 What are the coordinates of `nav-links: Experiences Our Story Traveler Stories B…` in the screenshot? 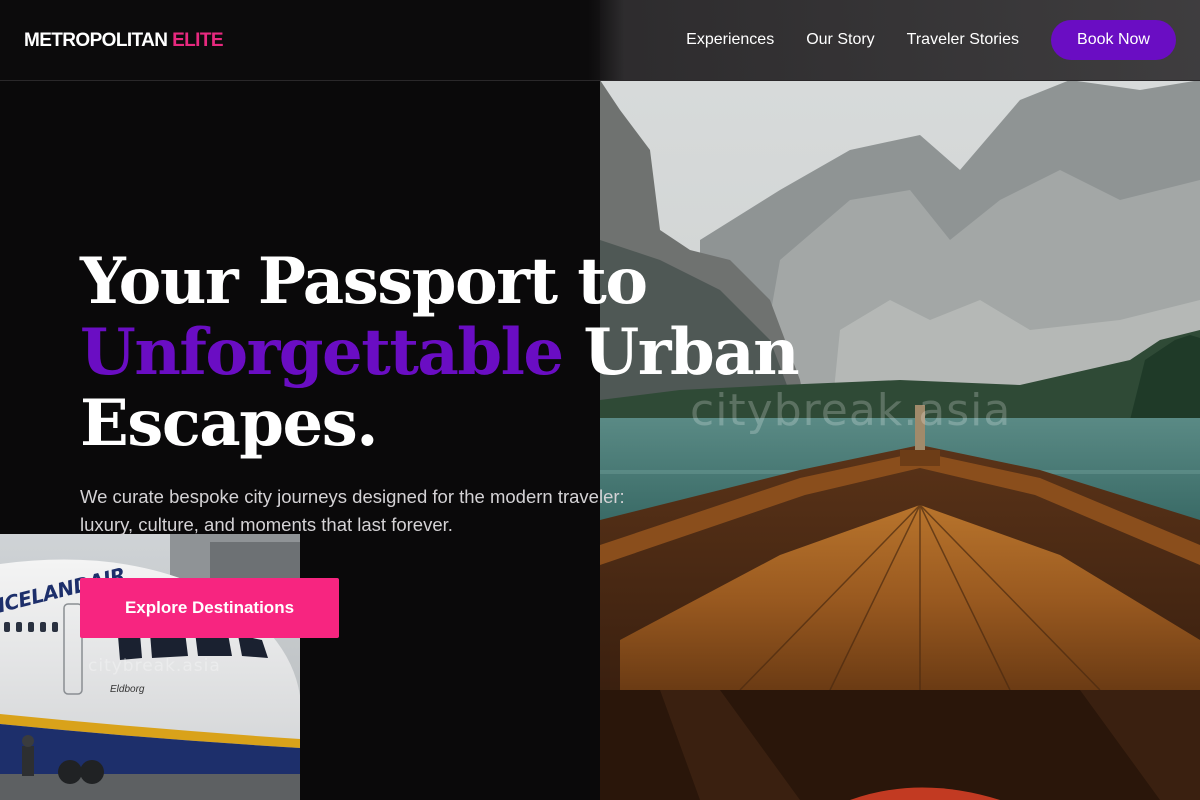 It's located at (931, 40).